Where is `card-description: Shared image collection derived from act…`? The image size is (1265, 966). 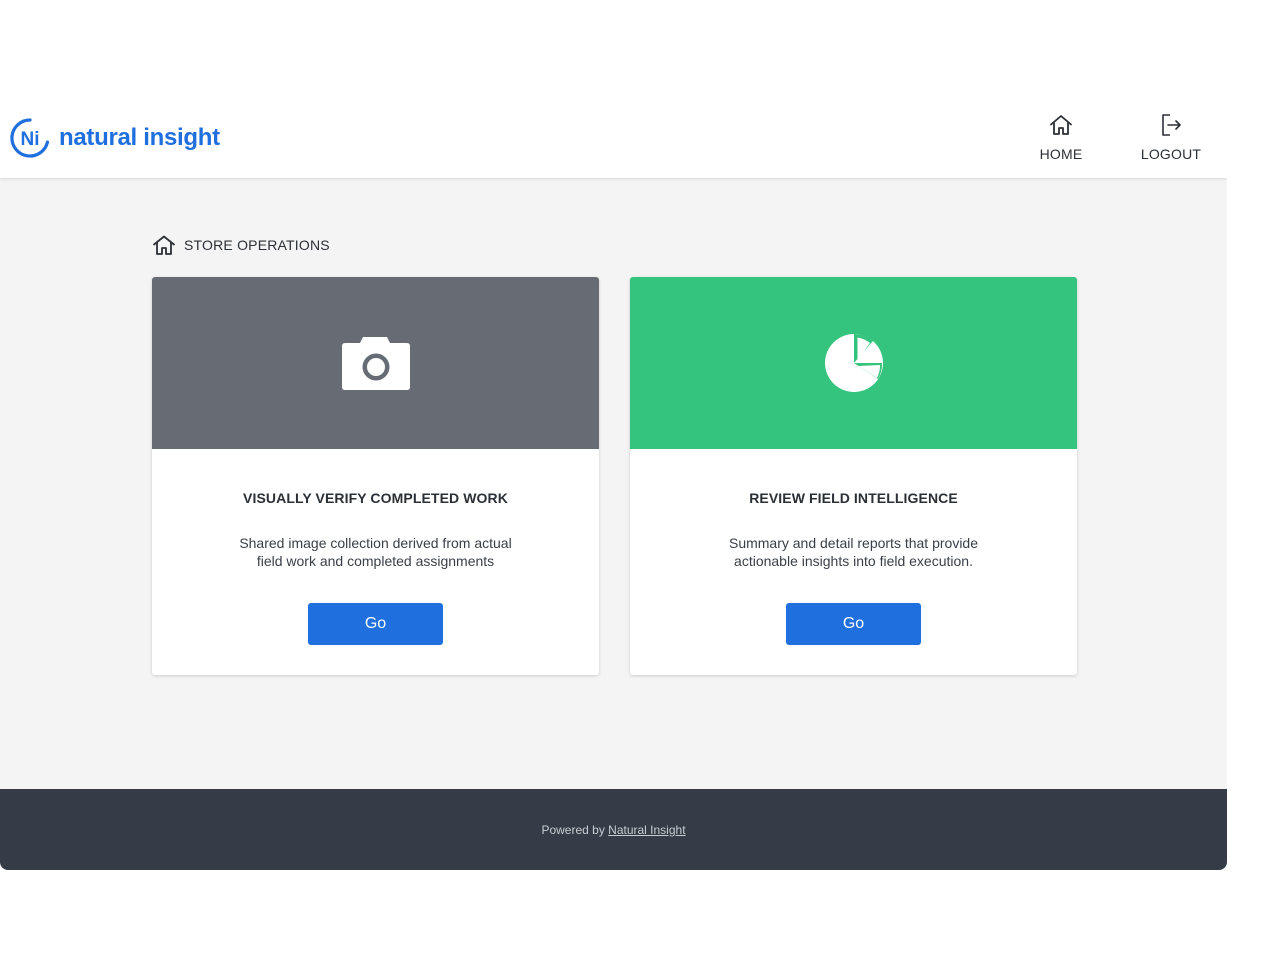 card-description: Shared image collection derived from act… is located at coordinates (375, 552).